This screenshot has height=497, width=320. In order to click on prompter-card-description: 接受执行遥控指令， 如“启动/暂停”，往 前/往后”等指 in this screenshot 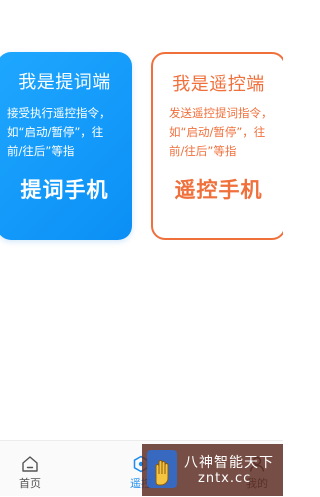, I will do `click(66, 132)`.